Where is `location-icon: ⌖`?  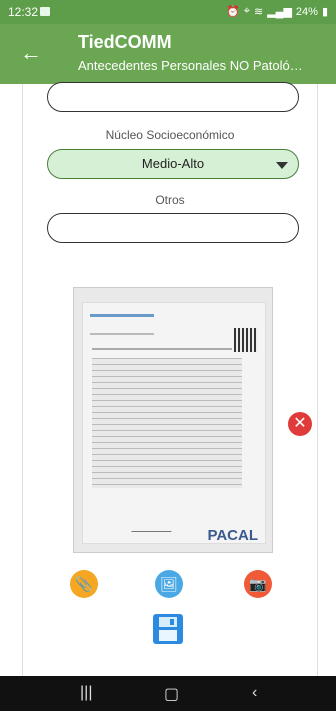
location-icon: ⌖ is located at coordinates (246, 11).